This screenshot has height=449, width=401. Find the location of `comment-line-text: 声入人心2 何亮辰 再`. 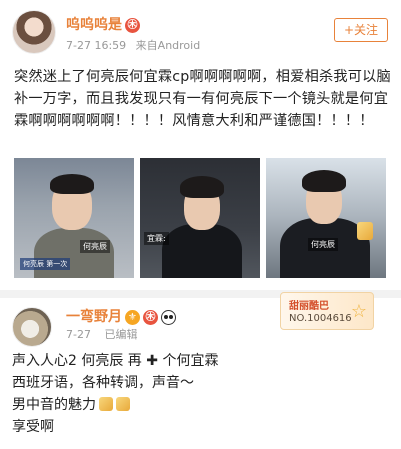

comment-line-text: 声入人心2 何亮辰 再 is located at coordinates (77, 361).